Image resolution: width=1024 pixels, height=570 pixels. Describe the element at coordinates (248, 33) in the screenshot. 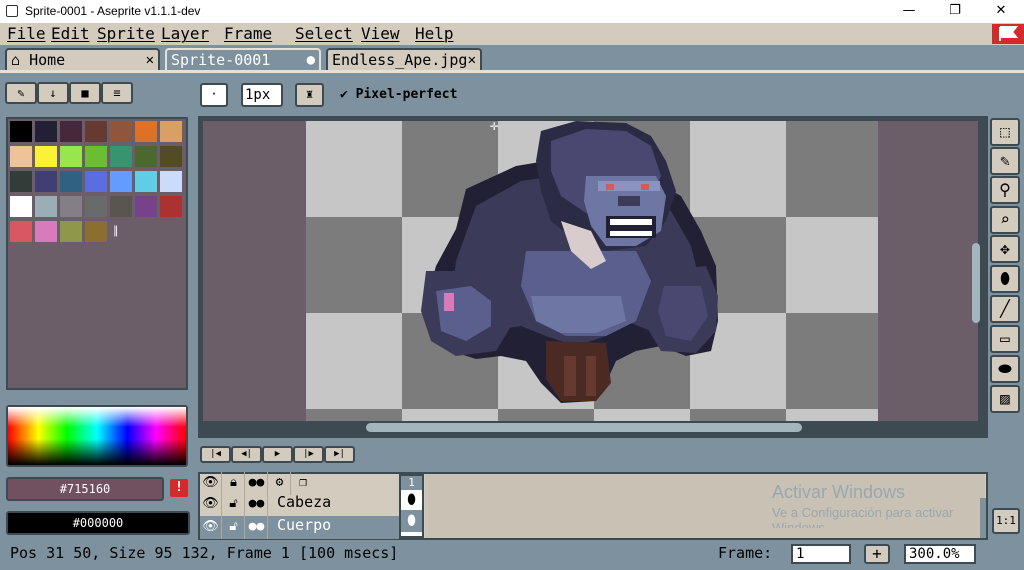

I see `menu-frame: Frame` at that location.